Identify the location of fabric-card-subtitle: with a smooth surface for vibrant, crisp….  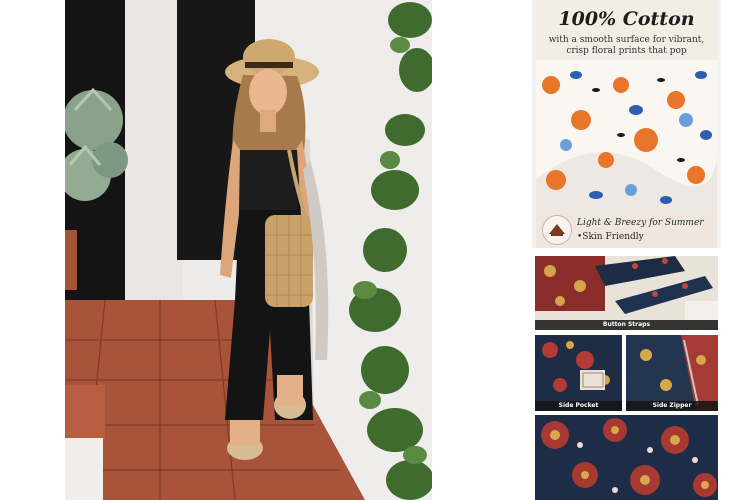
(626, 46).